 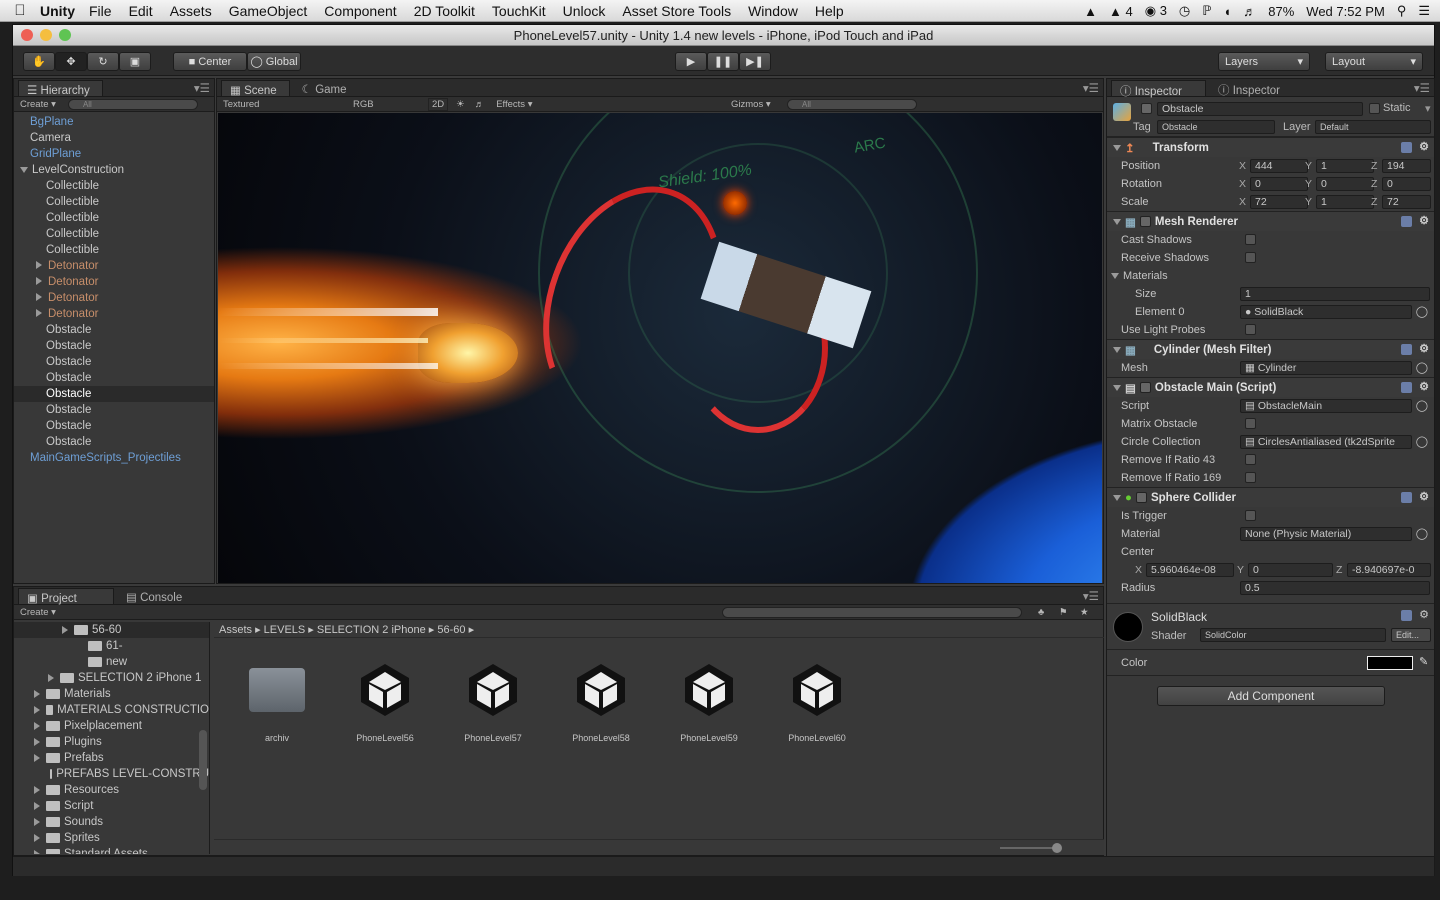 I want to click on spotlight-icon: ⚲, so click(x=1402, y=11).